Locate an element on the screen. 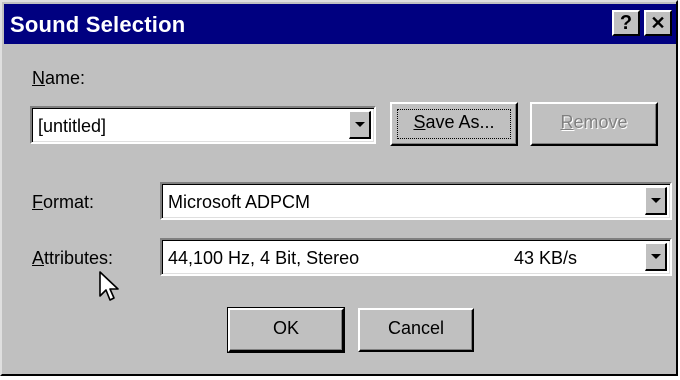 This screenshot has width=680, height=380. remove-label: Remove is located at coordinates (594, 122).